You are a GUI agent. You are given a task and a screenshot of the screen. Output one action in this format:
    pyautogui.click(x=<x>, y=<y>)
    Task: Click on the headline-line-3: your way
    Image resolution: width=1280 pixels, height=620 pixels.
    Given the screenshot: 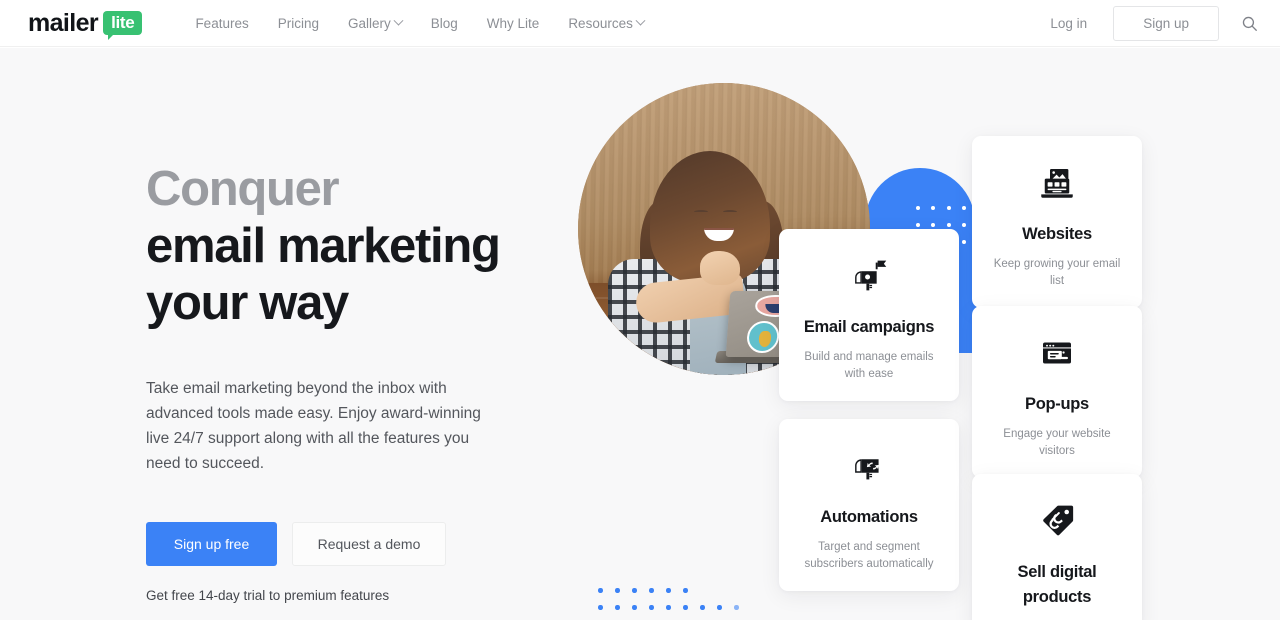 What is the action you would take?
    pyautogui.click(x=247, y=303)
    